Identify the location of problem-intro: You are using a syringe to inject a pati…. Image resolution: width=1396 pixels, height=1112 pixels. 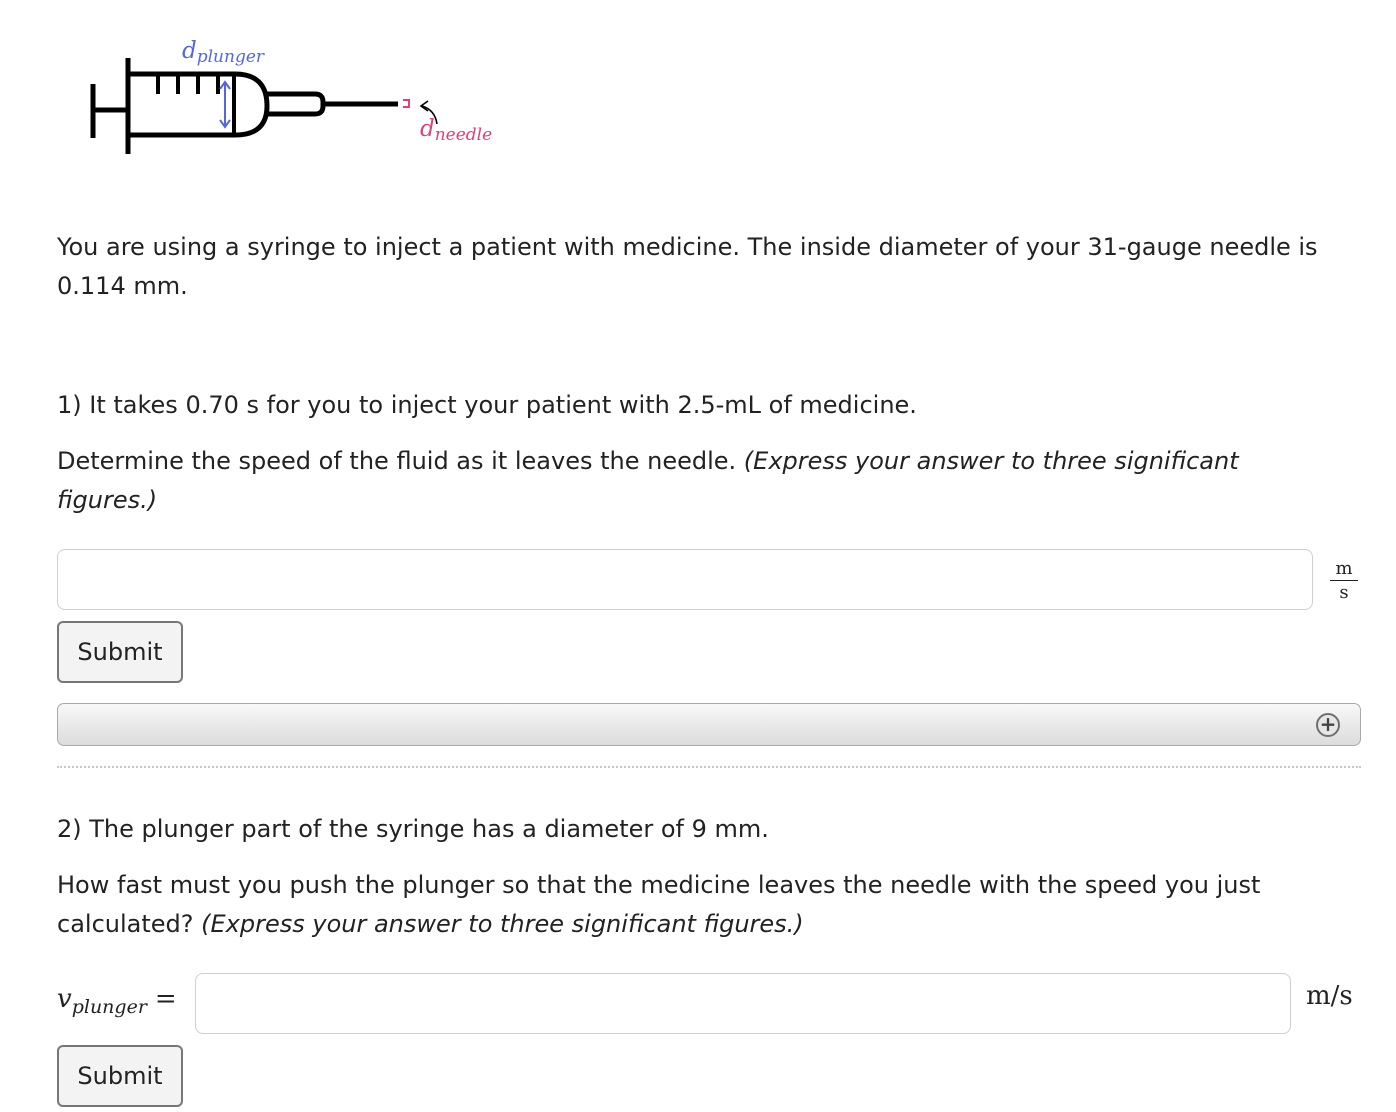
(687, 266).